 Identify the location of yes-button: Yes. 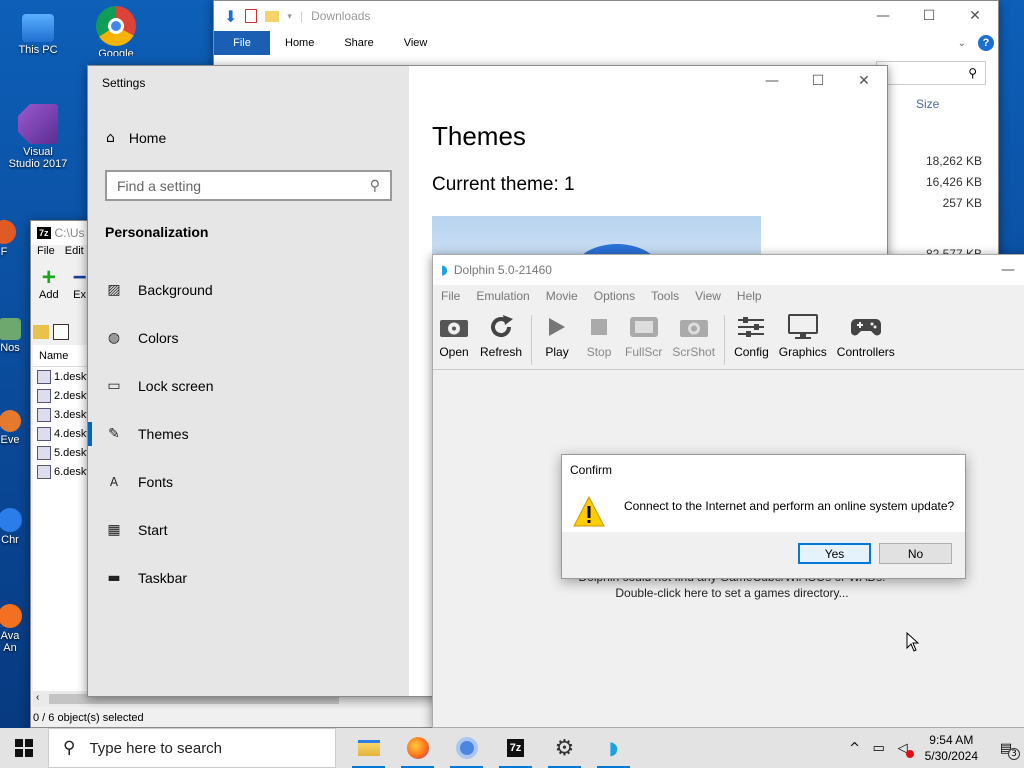
(834, 553).